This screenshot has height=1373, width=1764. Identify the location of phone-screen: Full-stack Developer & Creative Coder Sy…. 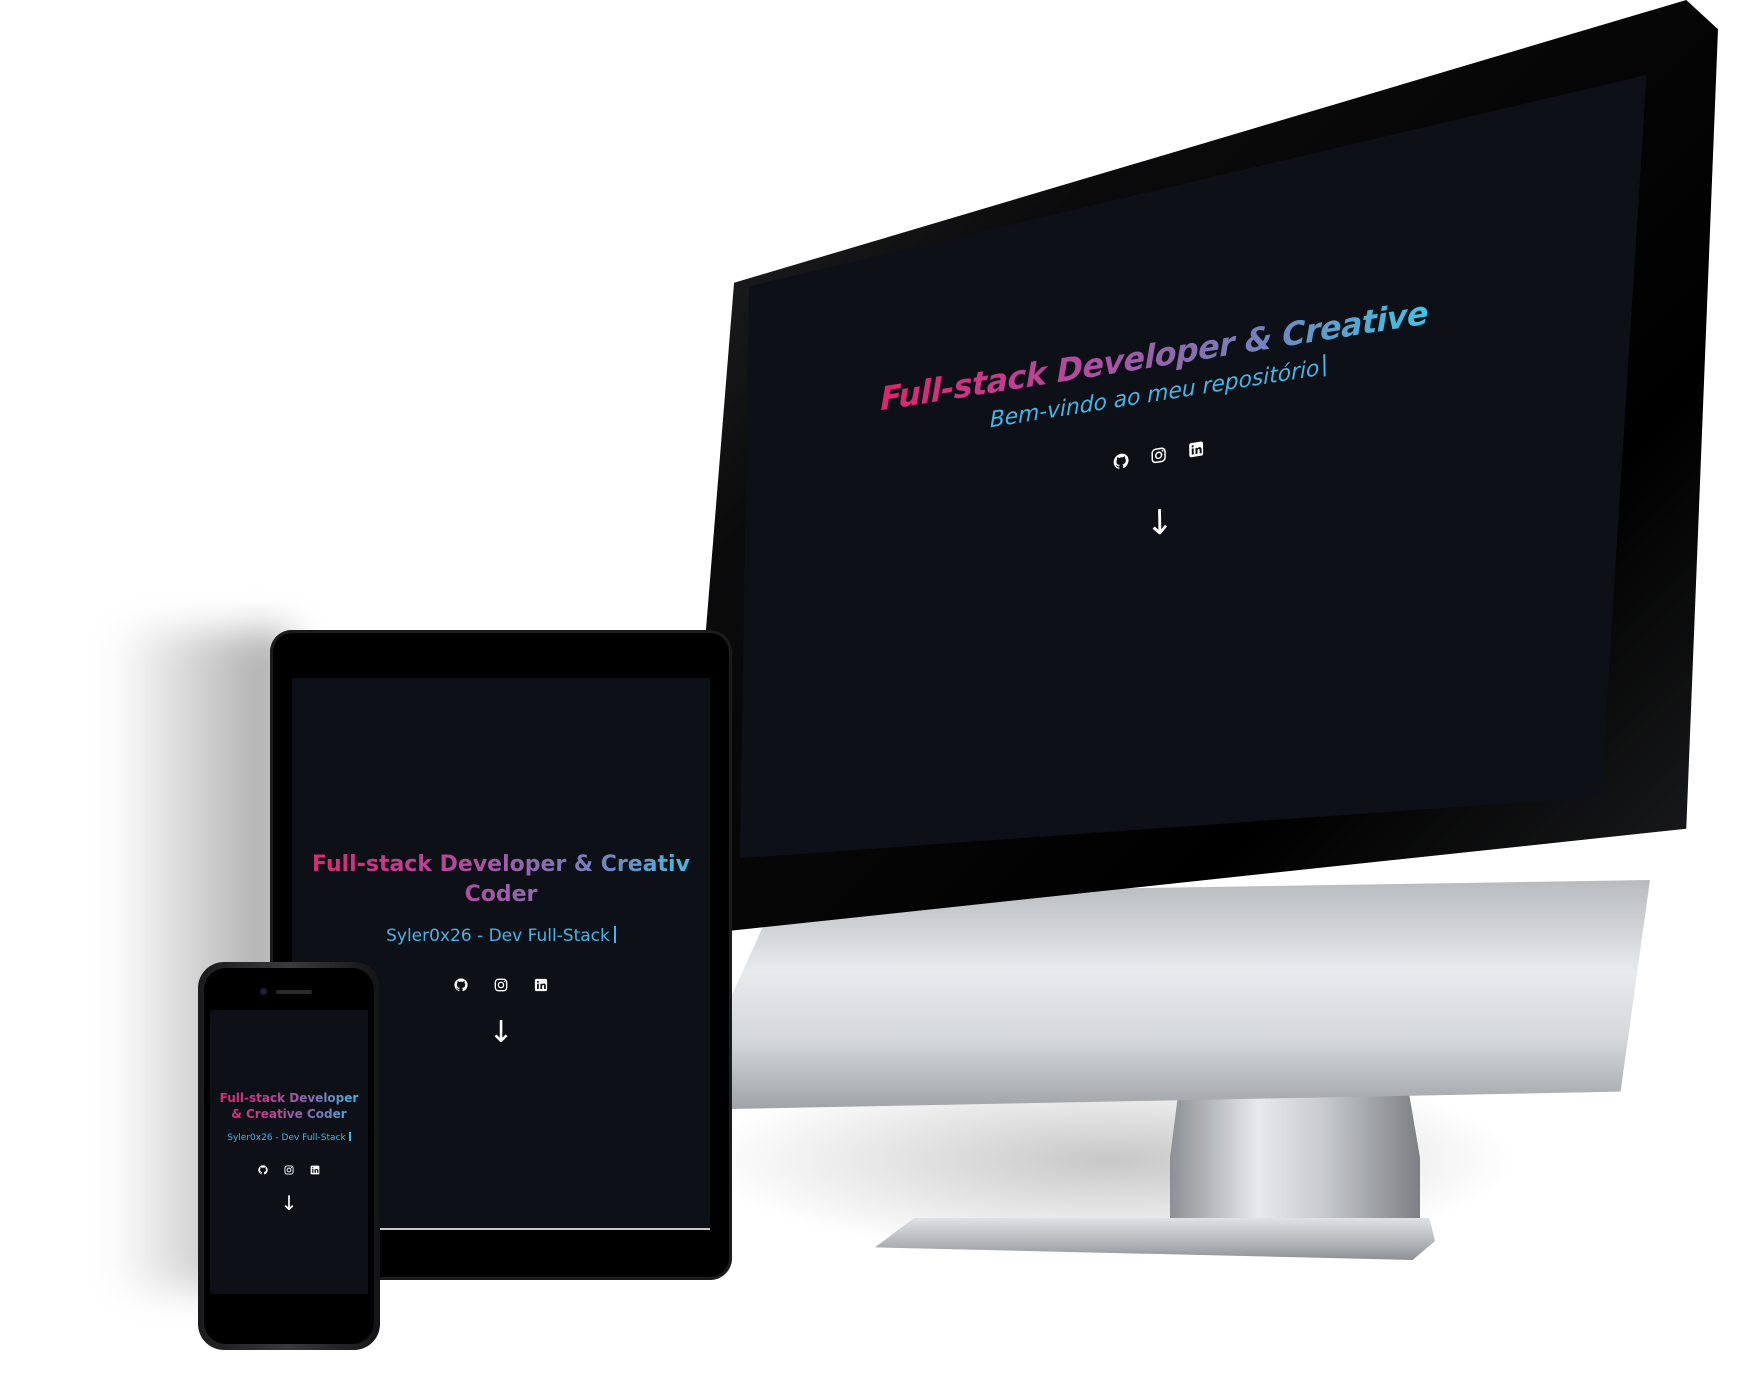
(289, 1152).